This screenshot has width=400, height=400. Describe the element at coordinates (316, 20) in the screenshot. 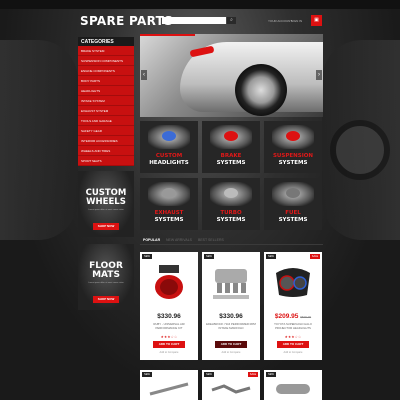

I see `cart-icon: ▣` at that location.